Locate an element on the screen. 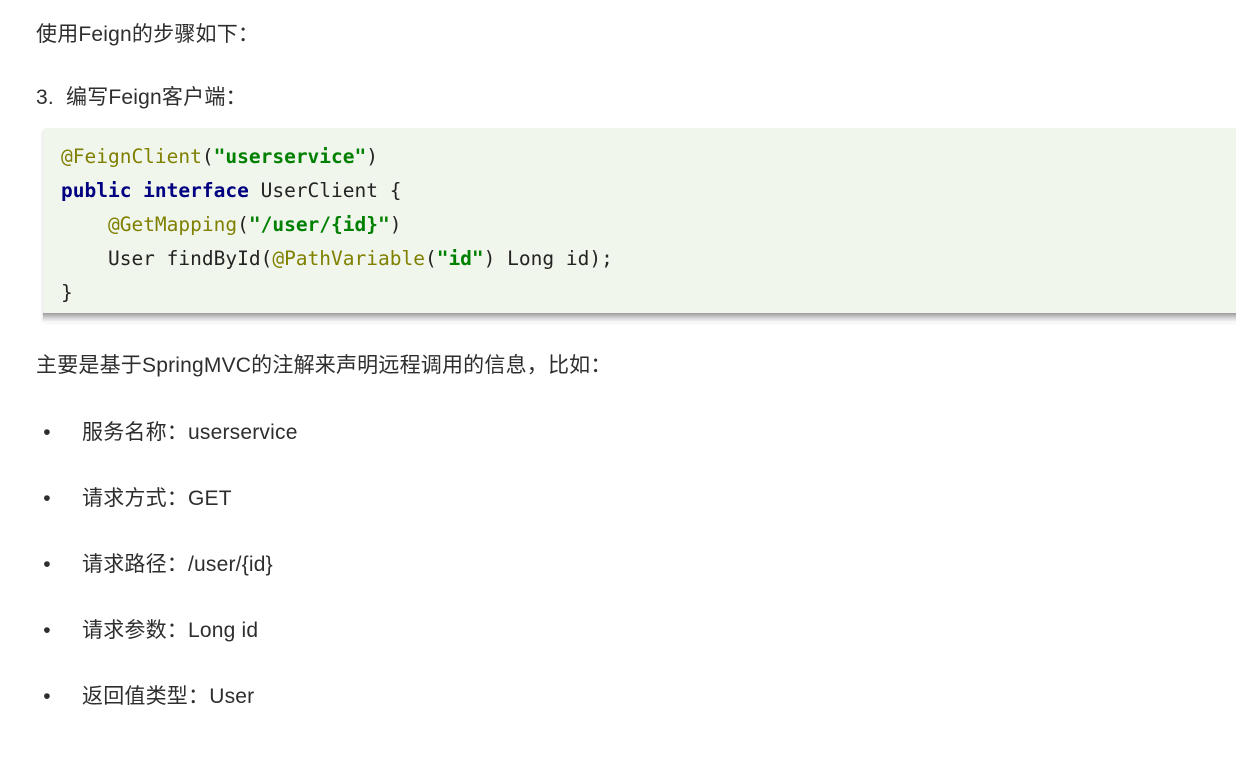  code-token-annotation: @FeignClient is located at coordinates (131, 156).